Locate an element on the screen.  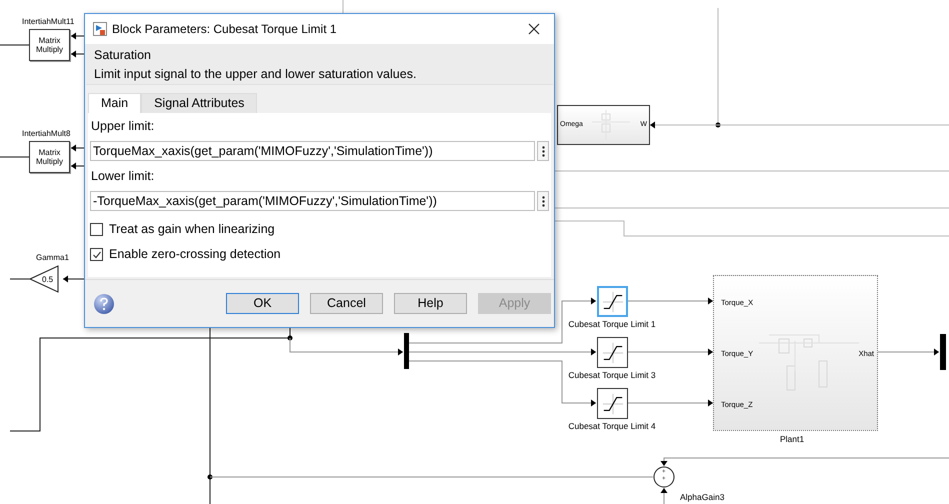
close-icon is located at coordinates (534, 29).